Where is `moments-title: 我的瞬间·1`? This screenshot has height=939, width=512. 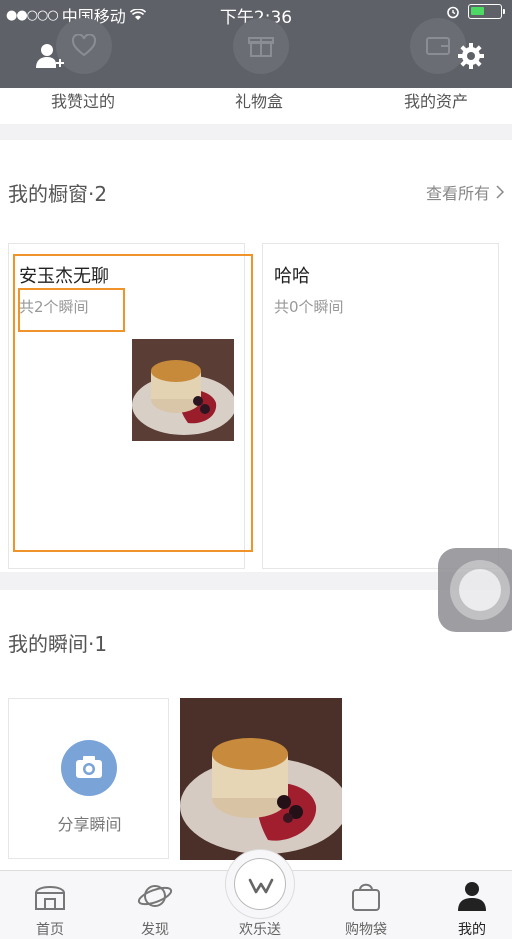 moments-title: 我的瞬间·1 is located at coordinates (58, 644).